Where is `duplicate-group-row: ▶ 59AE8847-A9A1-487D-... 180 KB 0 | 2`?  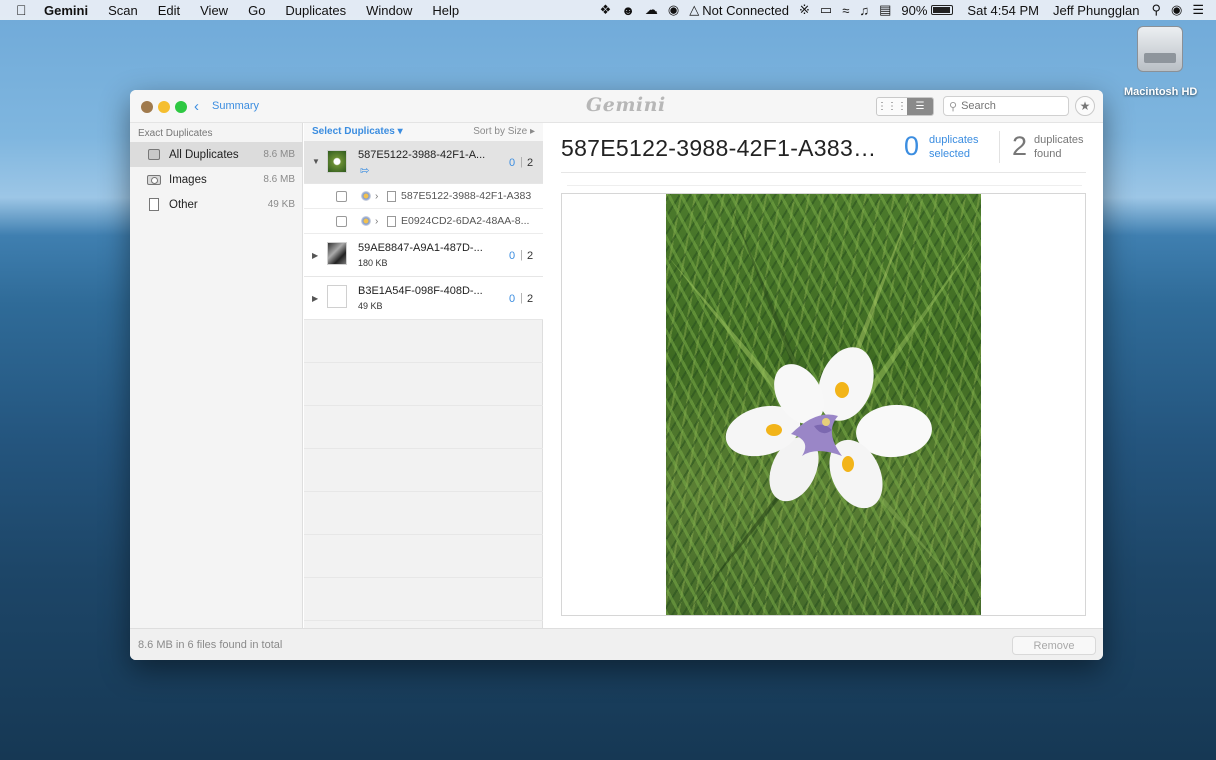
duplicate-group-row: ▶ 59AE8847-A9A1-487D-... 180 KB 0 | 2 is located at coordinates (423, 255).